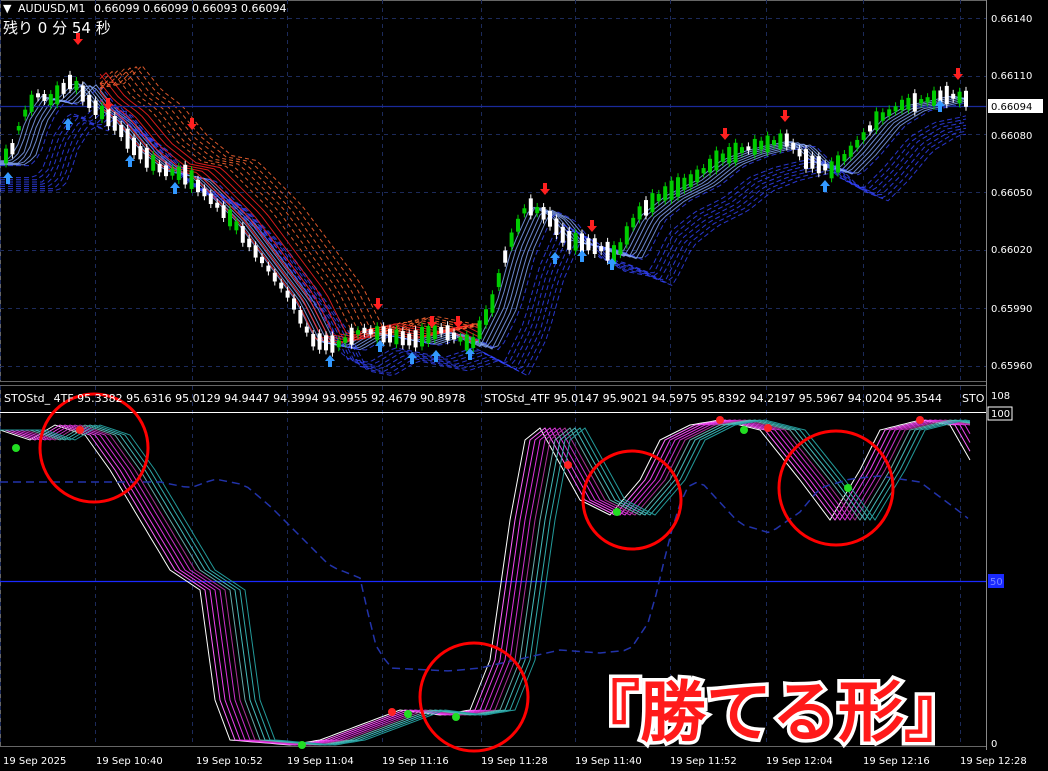 Image resolution: width=1048 pixels, height=771 pixels. I want to click on current-price-value: 0.66094, so click(1011, 107).